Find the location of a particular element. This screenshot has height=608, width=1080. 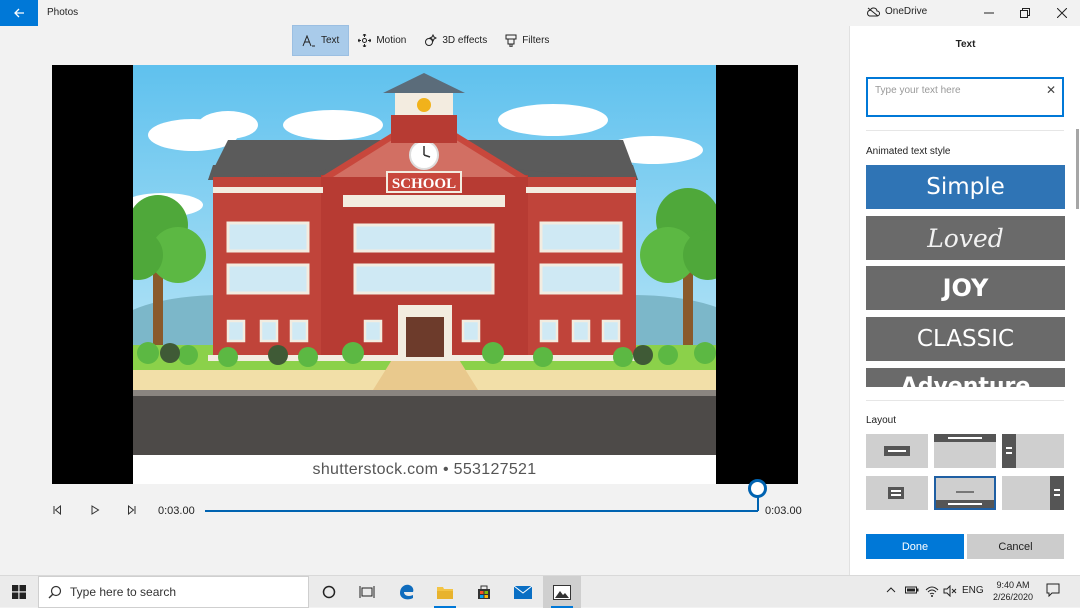

animated-style-label: Animated text style is located at coordinates (908, 151).